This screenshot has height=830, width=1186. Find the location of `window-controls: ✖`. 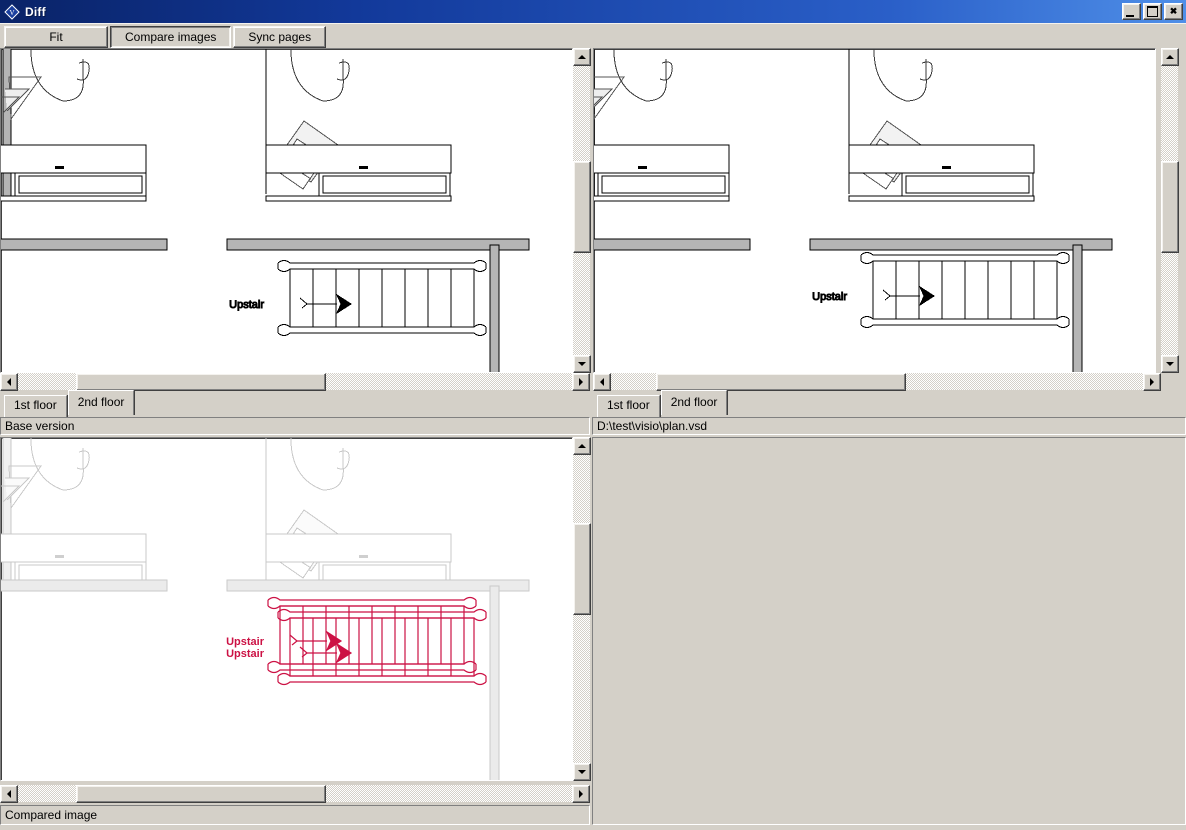

window-controls: ✖ is located at coordinates (1152, 11).